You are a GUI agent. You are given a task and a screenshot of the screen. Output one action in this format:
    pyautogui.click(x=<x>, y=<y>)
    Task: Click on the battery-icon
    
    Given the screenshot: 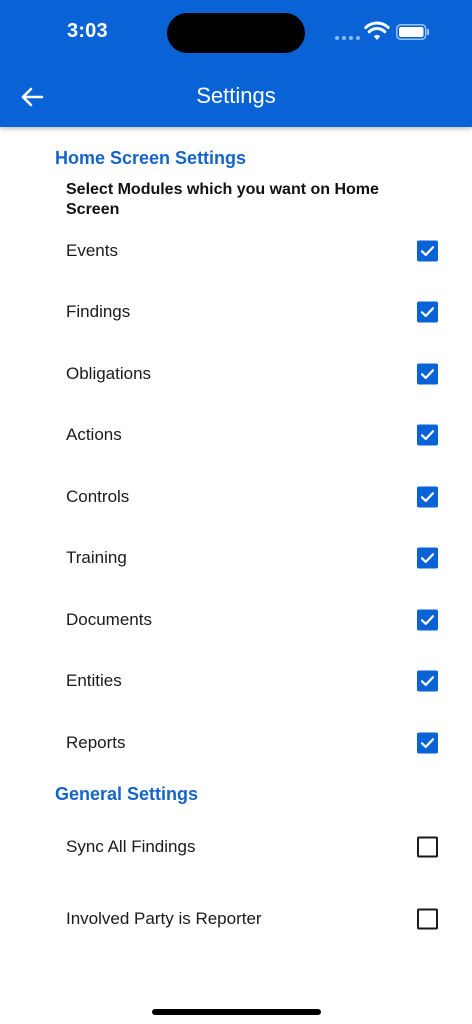 What is the action you would take?
    pyautogui.click(x=413, y=32)
    